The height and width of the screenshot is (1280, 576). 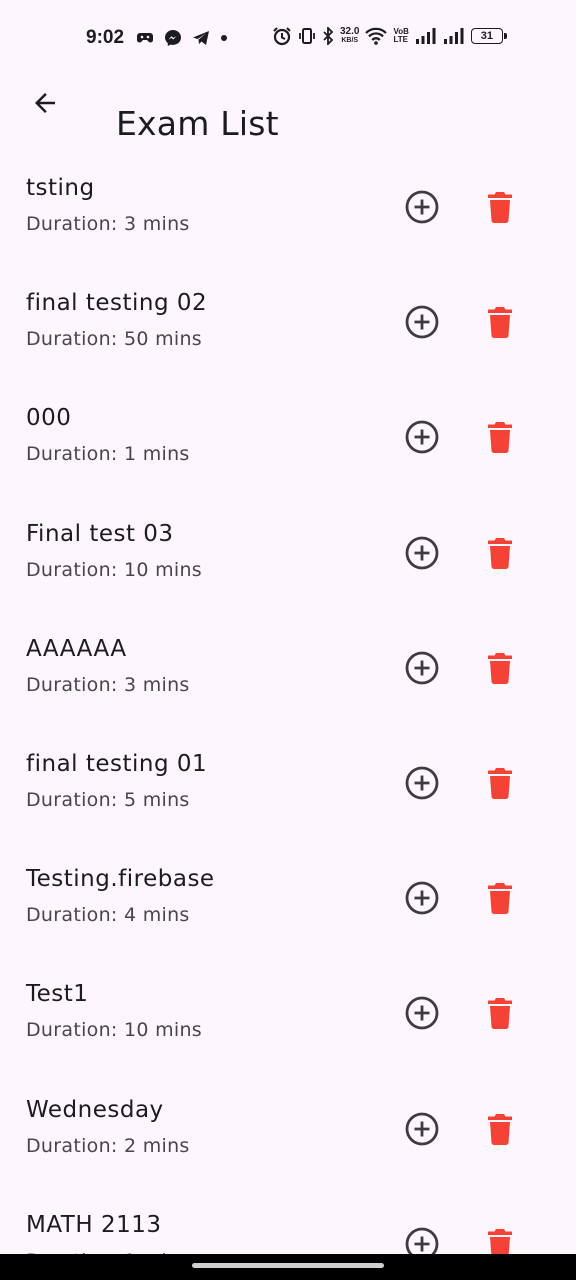 What do you see at coordinates (114, 339) in the screenshot?
I see `exam-duration: Duration: 50 mins` at bounding box center [114, 339].